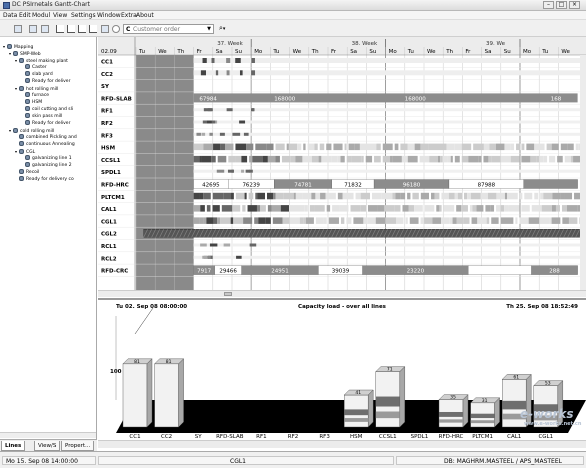 This screenshot has width=586, height=468. Describe the element at coordinates (275, 52) in the screenshot. I see `day-label: Tu` at that location.